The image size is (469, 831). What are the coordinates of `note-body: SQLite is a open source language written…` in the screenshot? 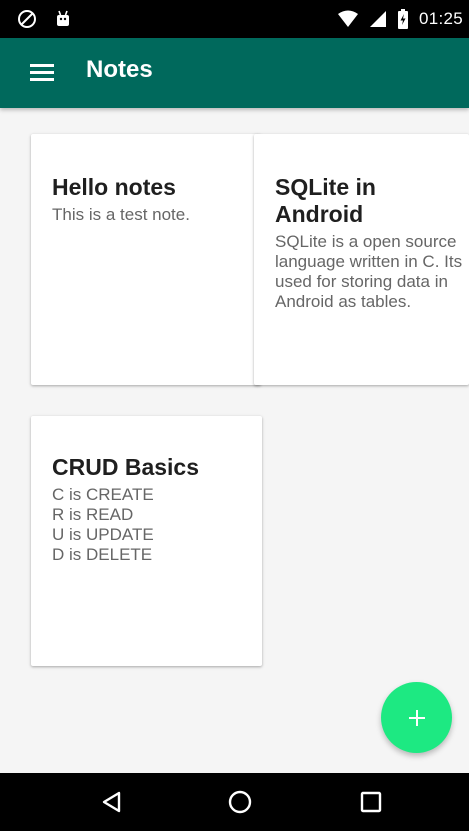 It's located at (369, 271).